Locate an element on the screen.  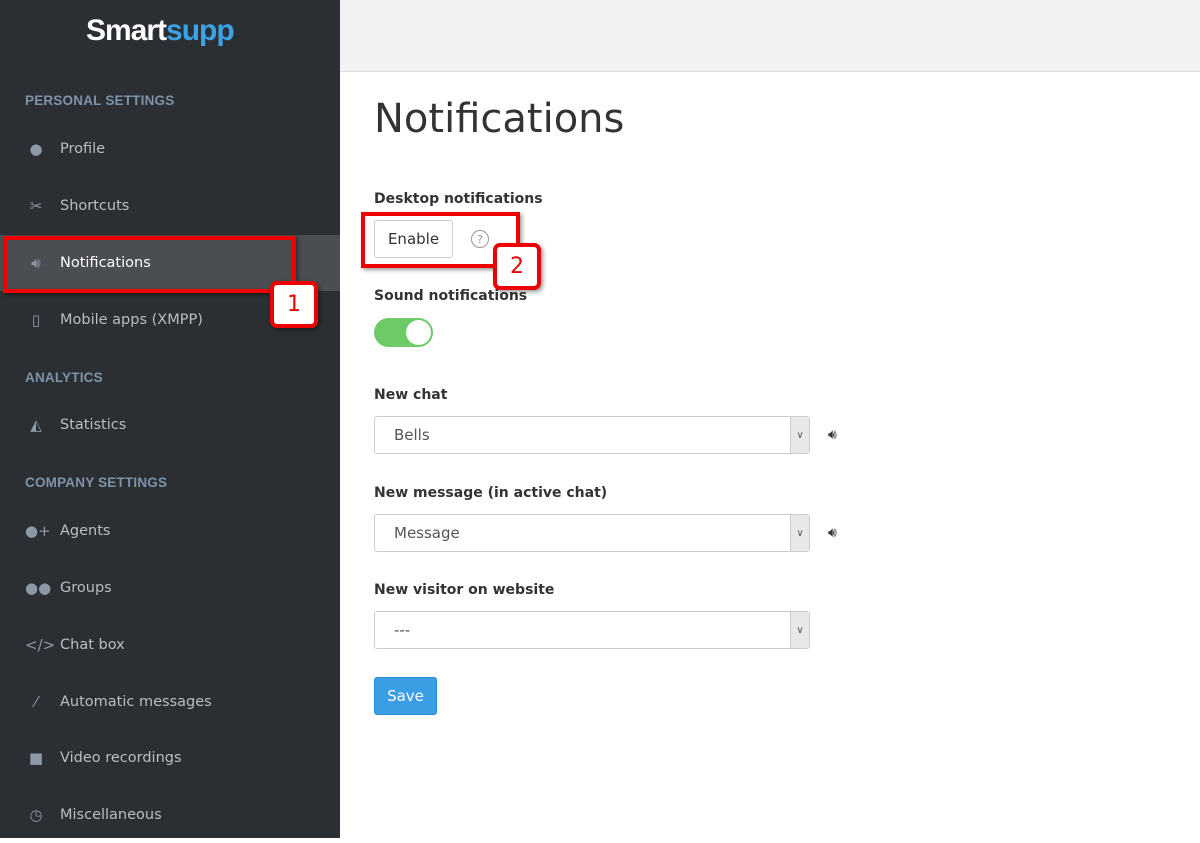
code-icon: </> is located at coordinates (40, 645).